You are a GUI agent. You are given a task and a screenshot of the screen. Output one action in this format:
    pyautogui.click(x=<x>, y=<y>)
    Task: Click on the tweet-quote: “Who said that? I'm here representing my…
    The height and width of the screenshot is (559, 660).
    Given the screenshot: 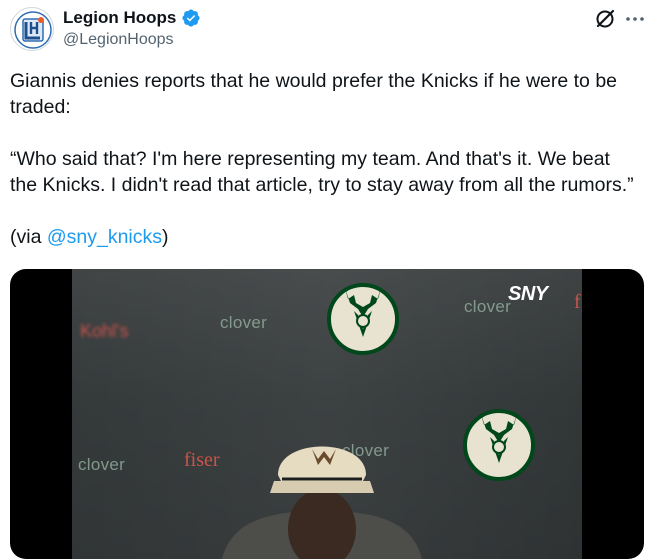 What is the action you would take?
    pyautogui.click(x=322, y=172)
    